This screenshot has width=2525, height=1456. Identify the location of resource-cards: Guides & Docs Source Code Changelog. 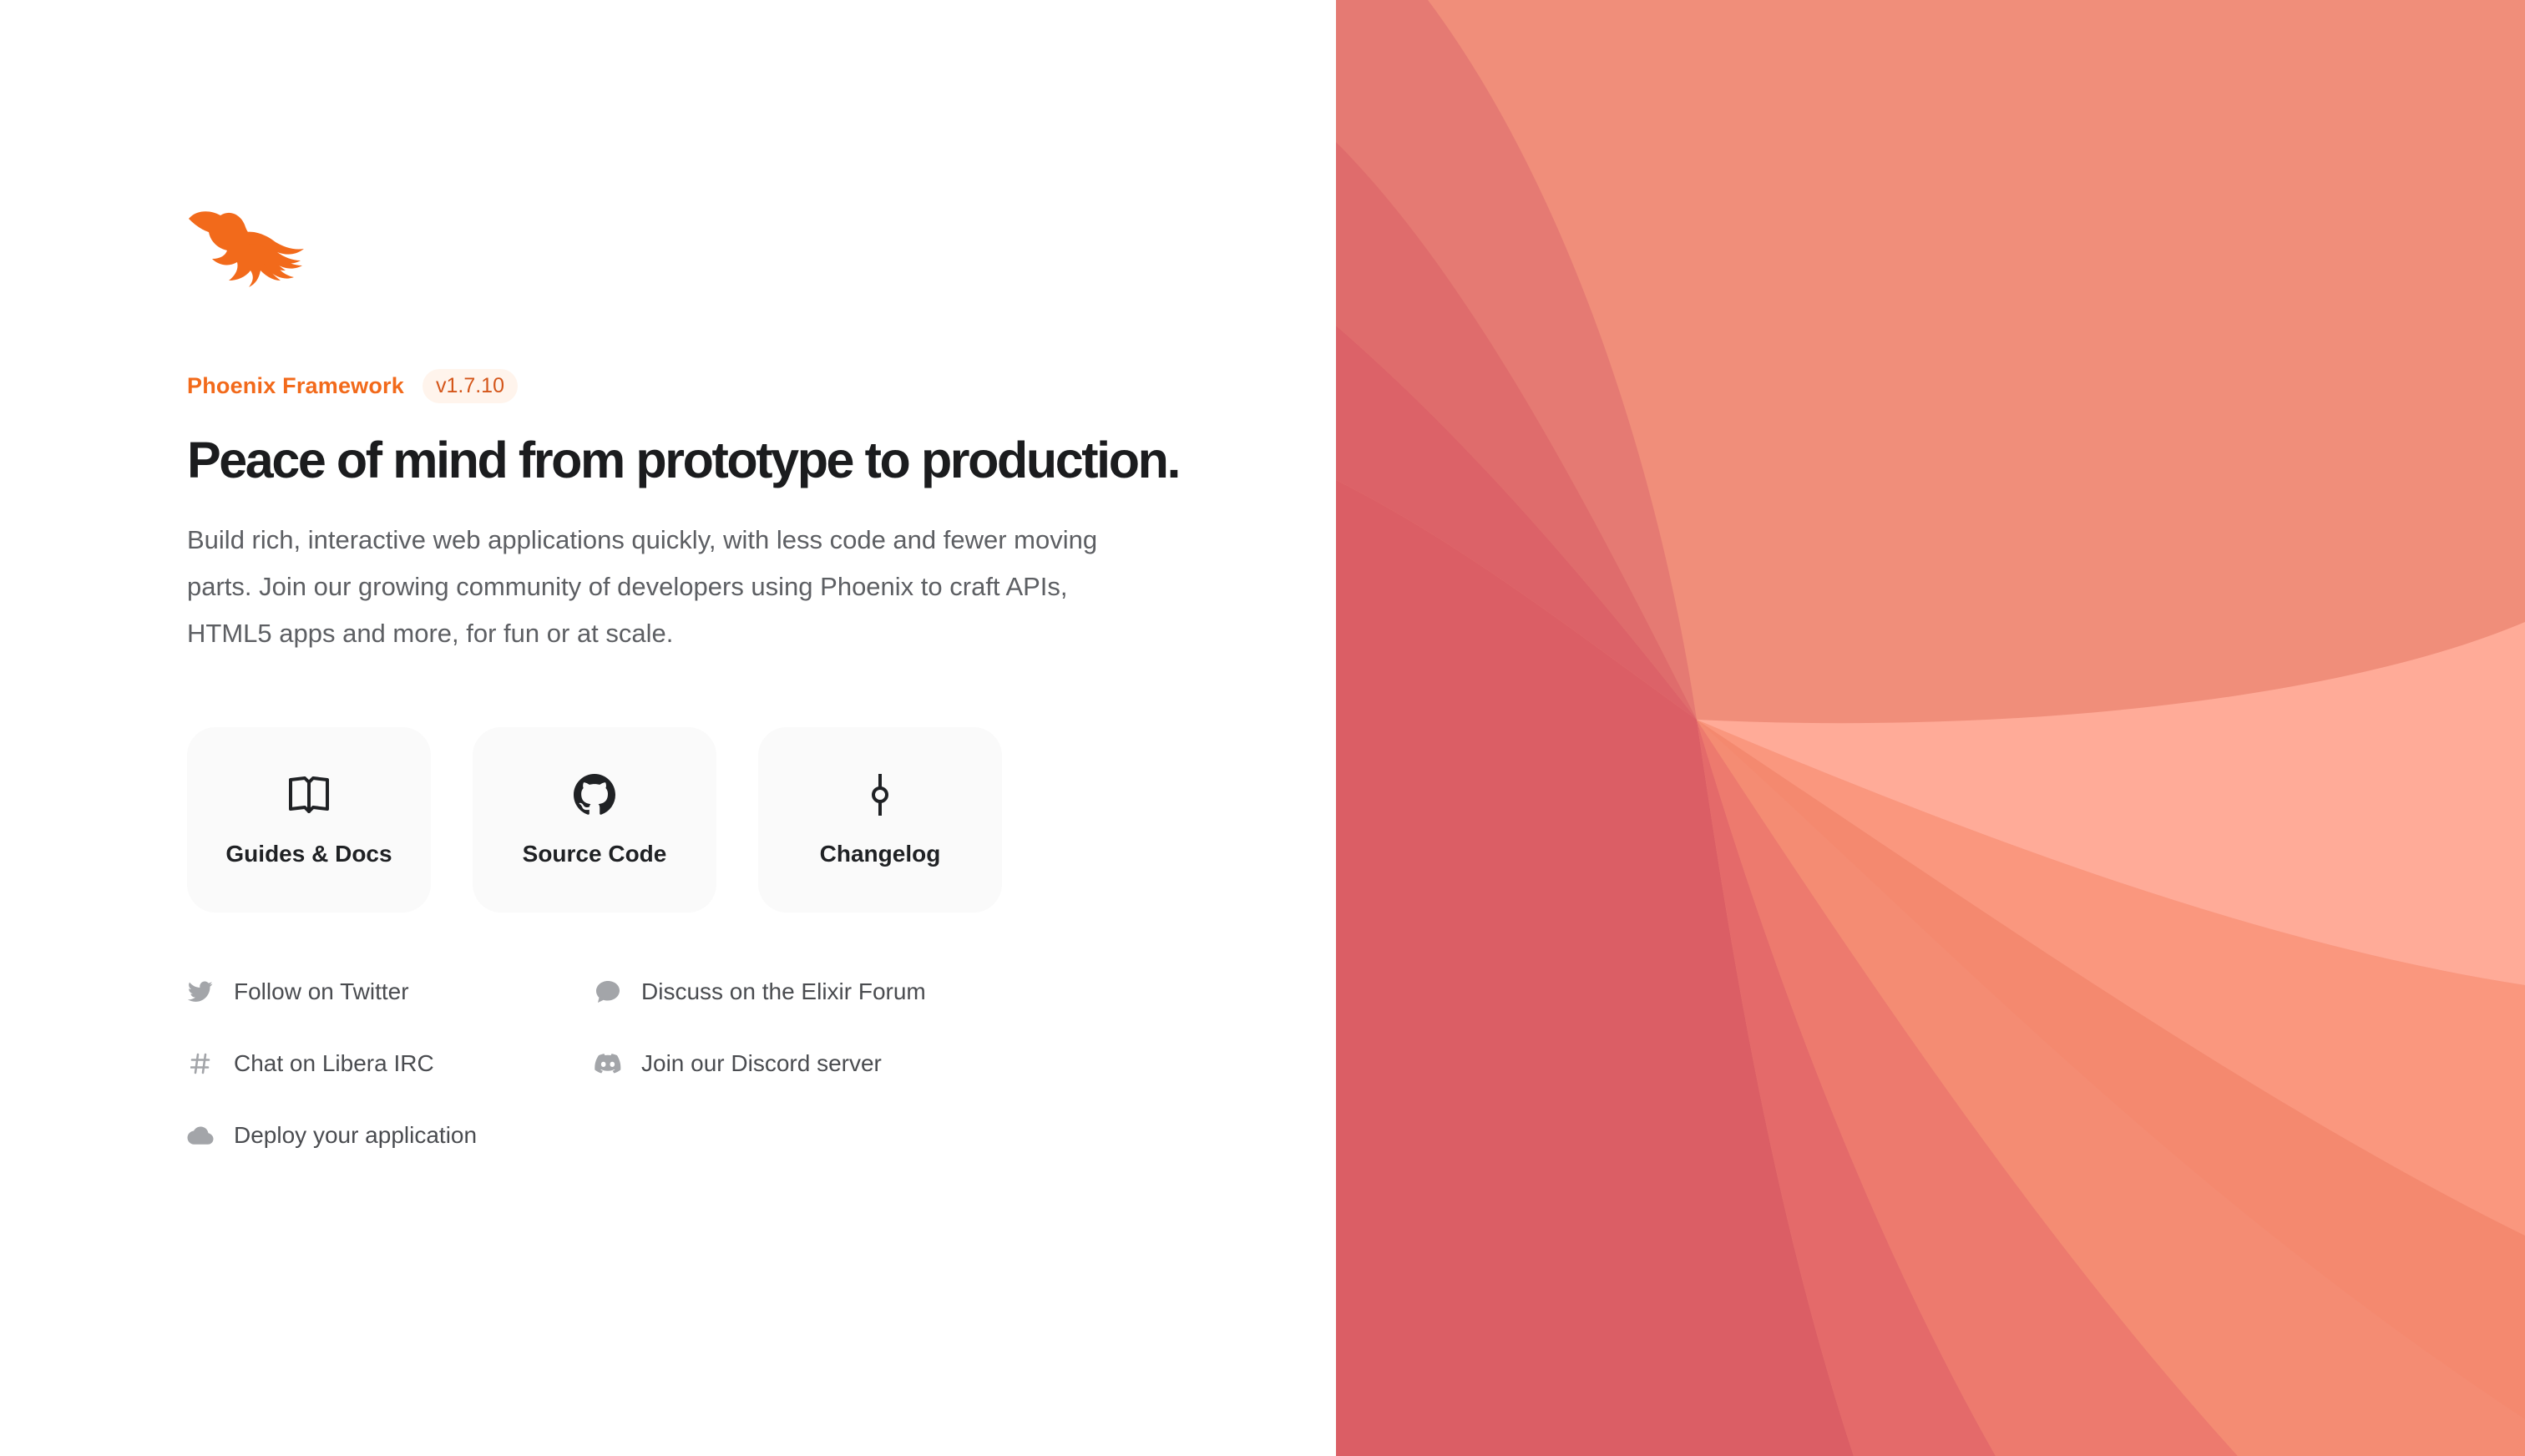
(671, 820).